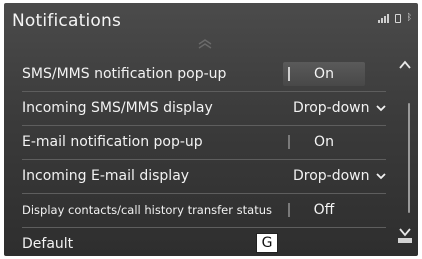  What do you see at coordinates (199, 176) in the screenshot?
I see `setting-row-email-display: Incoming E-mail display Drop-down` at bounding box center [199, 176].